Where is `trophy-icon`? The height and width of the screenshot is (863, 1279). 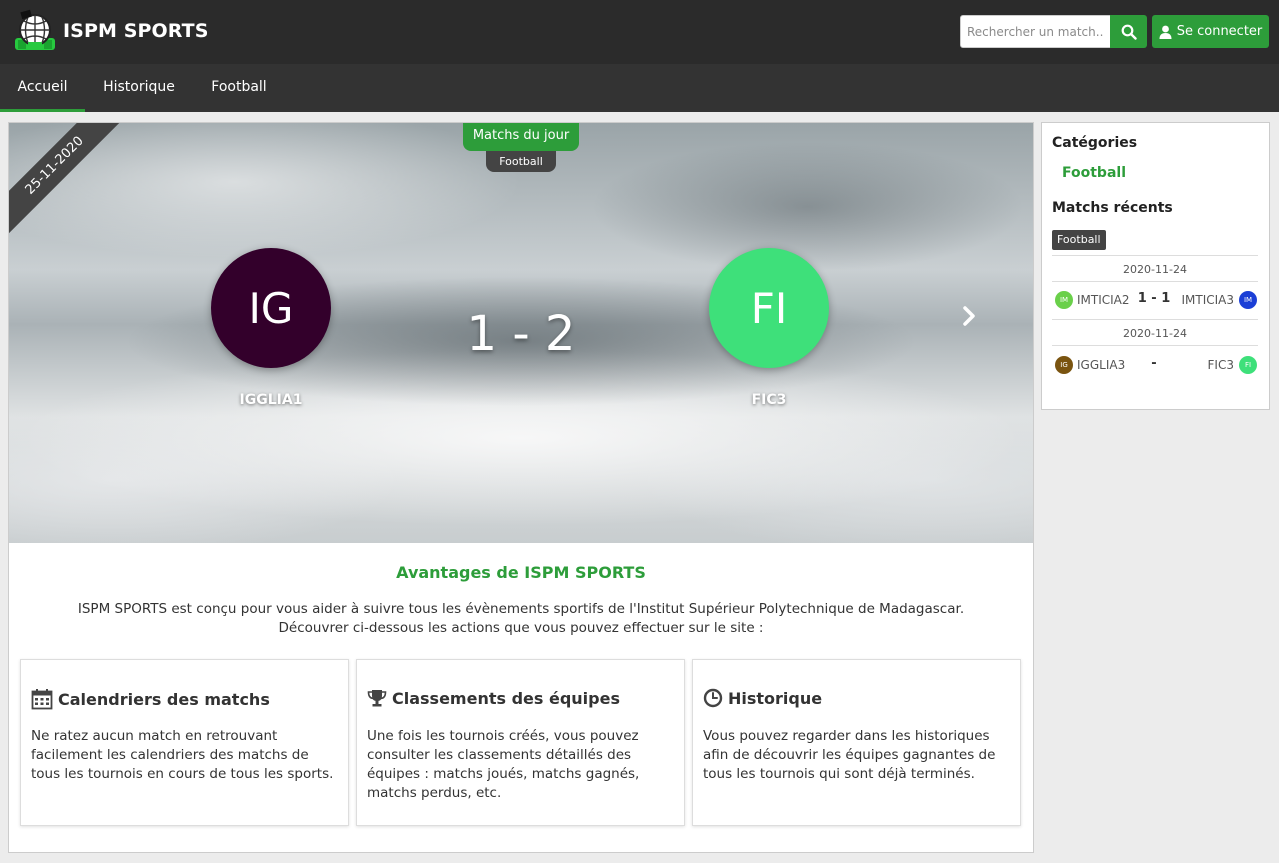
trophy-icon is located at coordinates (377, 698).